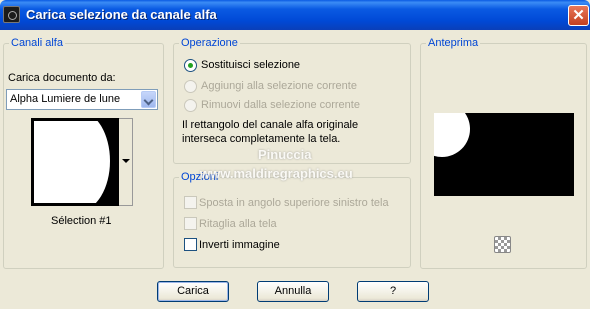  Describe the element at coordinates (261, 139) in the screenshot. I see `info-text-line2: interseca completamente la tela.` at that location.